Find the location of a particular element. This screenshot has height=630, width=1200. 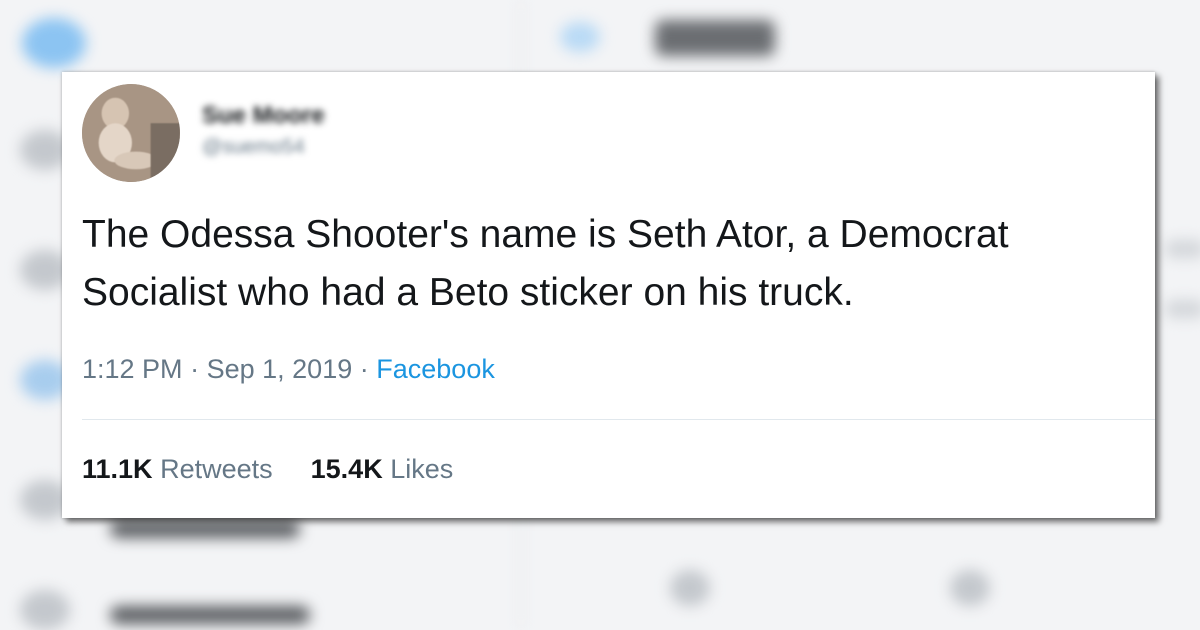

retweets-stat: 11.1K Retweets is located at coordinates (177, 469).